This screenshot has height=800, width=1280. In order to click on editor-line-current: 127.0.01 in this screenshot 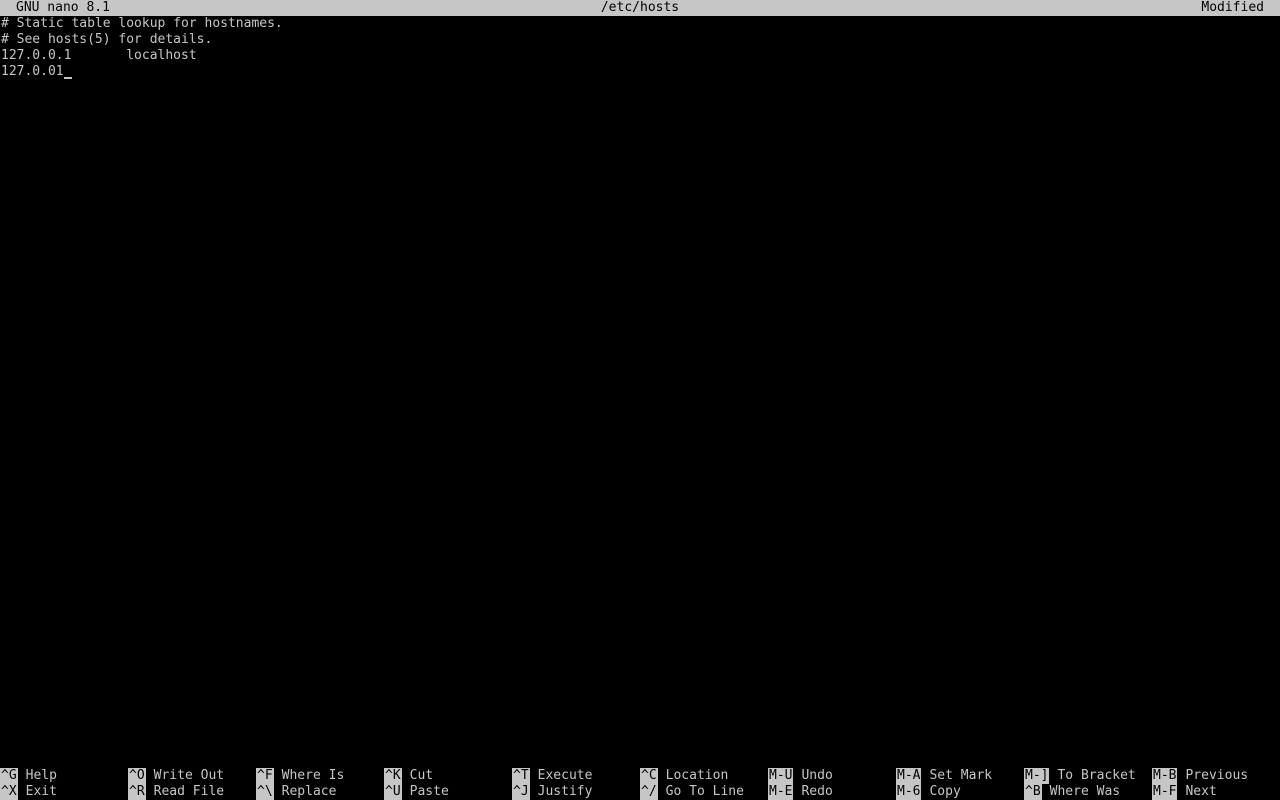, I will do `click(640, 72)`.